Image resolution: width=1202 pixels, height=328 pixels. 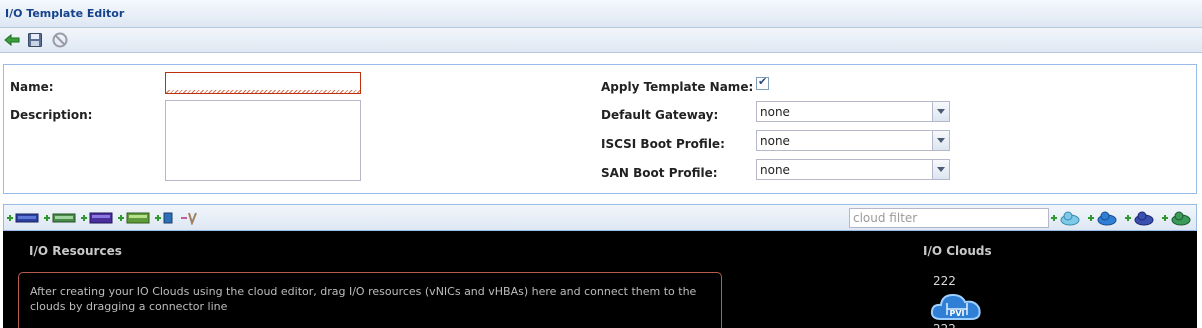 I want to click on save-icon, so click(x=35, y=40).